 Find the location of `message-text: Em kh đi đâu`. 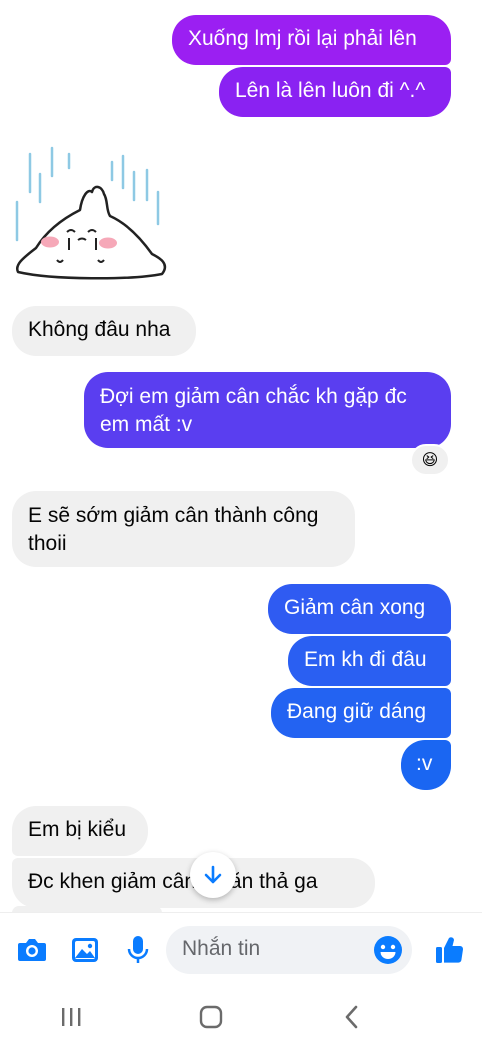

message-text: Em kh đi đâu is located at coordinates (365, 659).